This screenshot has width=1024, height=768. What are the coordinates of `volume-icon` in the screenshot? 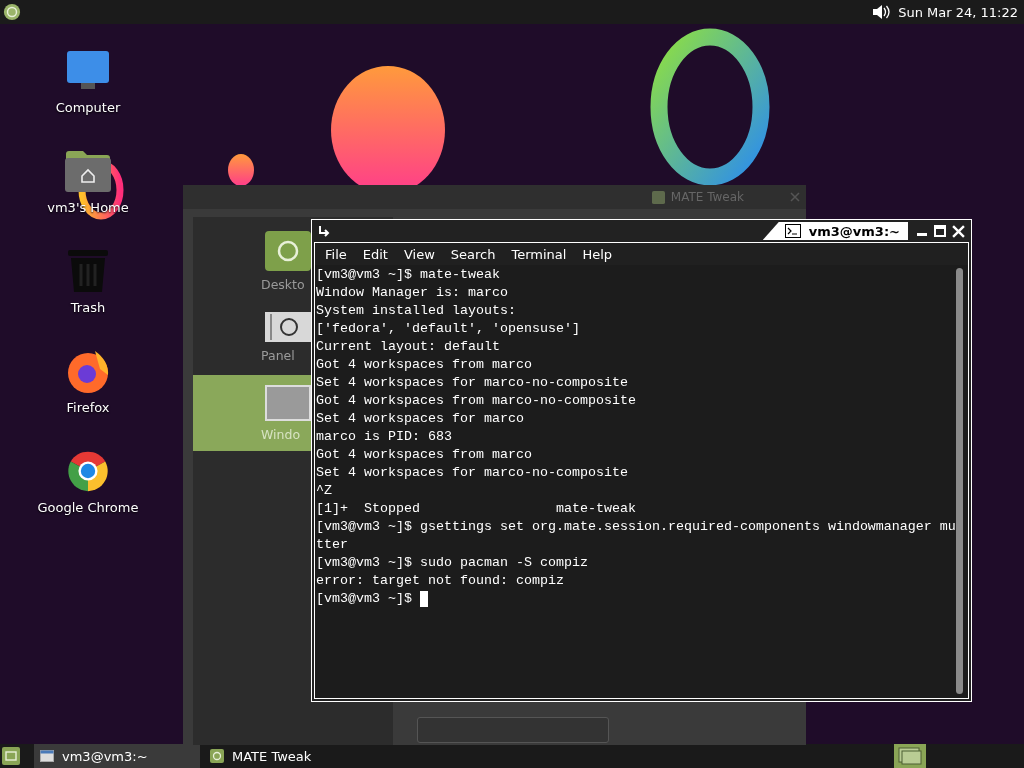 It's located at (881, 12).